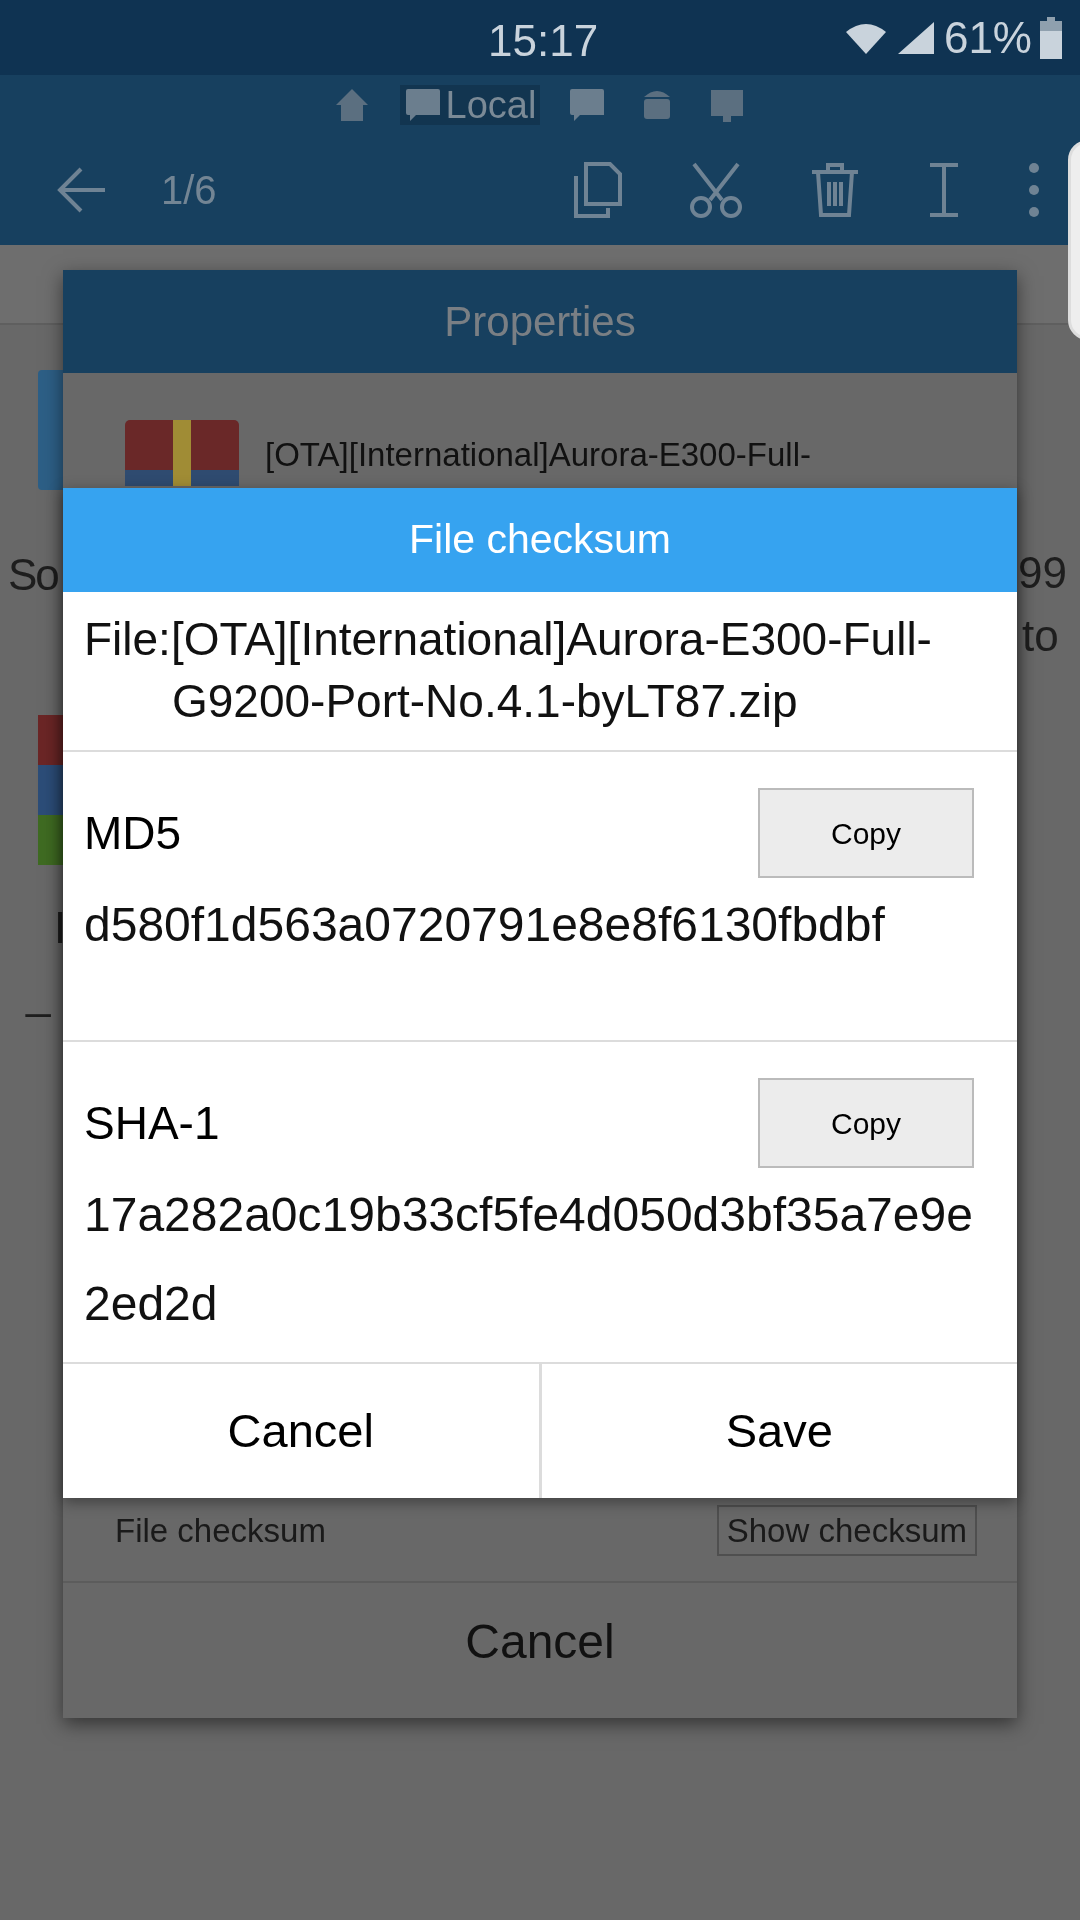 The width and height of the screenshot is (1080, 1920). What do you see at coordinates (538, 455) in the screenshot?
I see `file-name: [OTA][International]Aurora-E300-Full-` at bounding box center [538, 455].